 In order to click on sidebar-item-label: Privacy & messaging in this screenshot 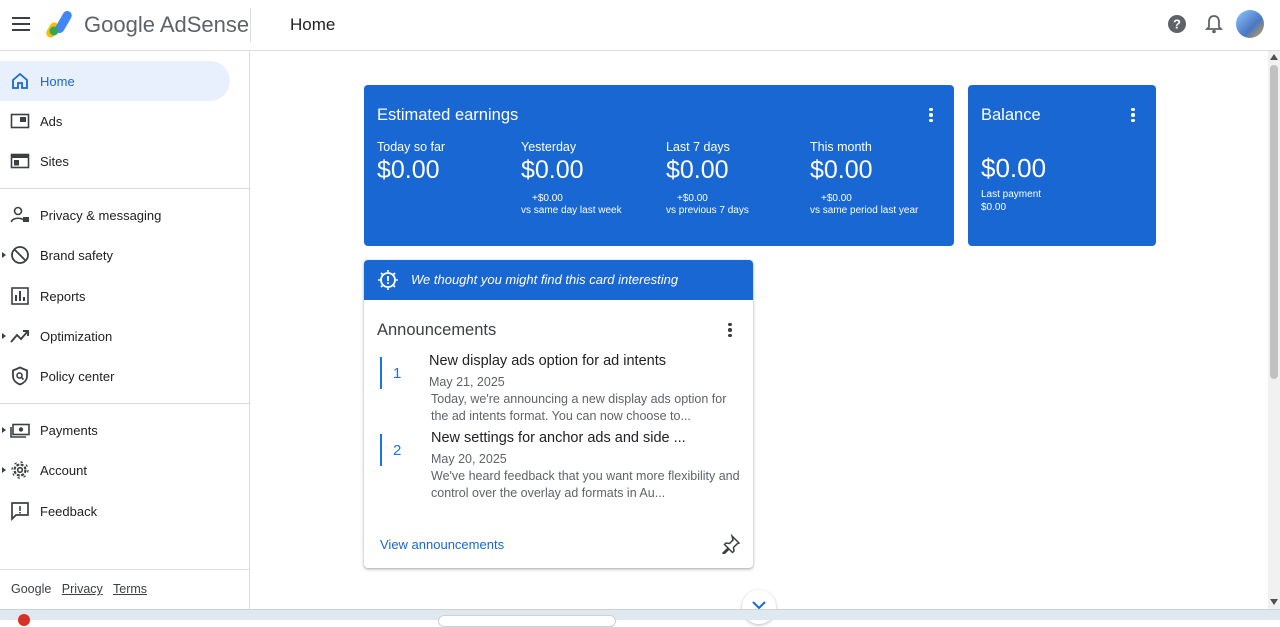, I will do `click(101, 215)`.